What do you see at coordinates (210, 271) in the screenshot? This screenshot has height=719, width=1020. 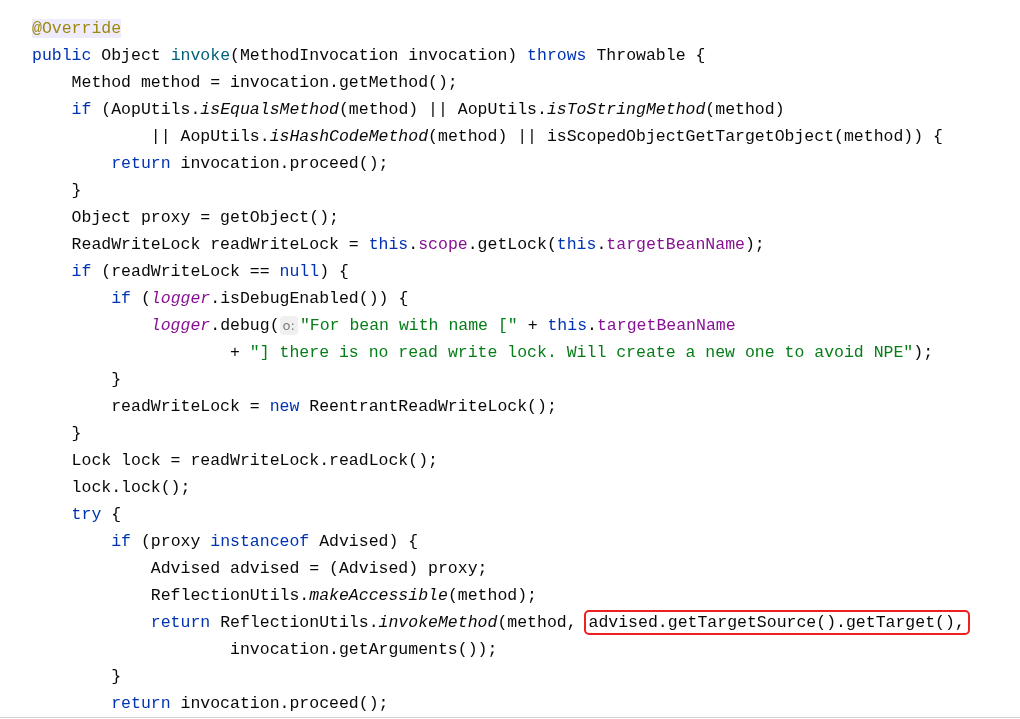 I see `code-line: if (readWriteLock == null) {` at bounding box center [210, 271].